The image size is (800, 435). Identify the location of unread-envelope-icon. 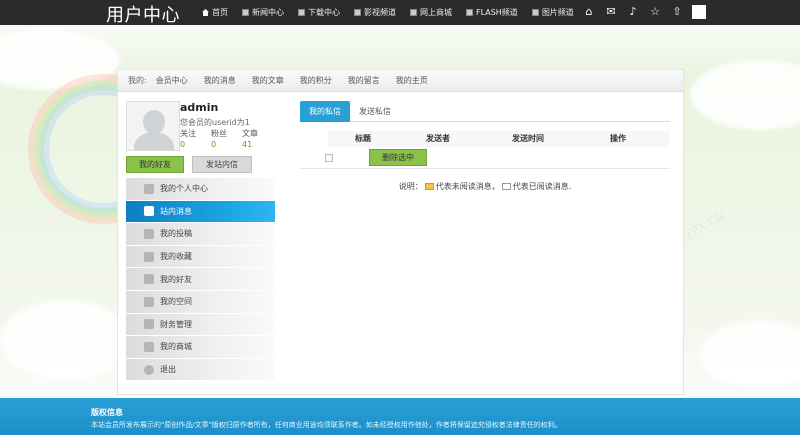
(429, 186).